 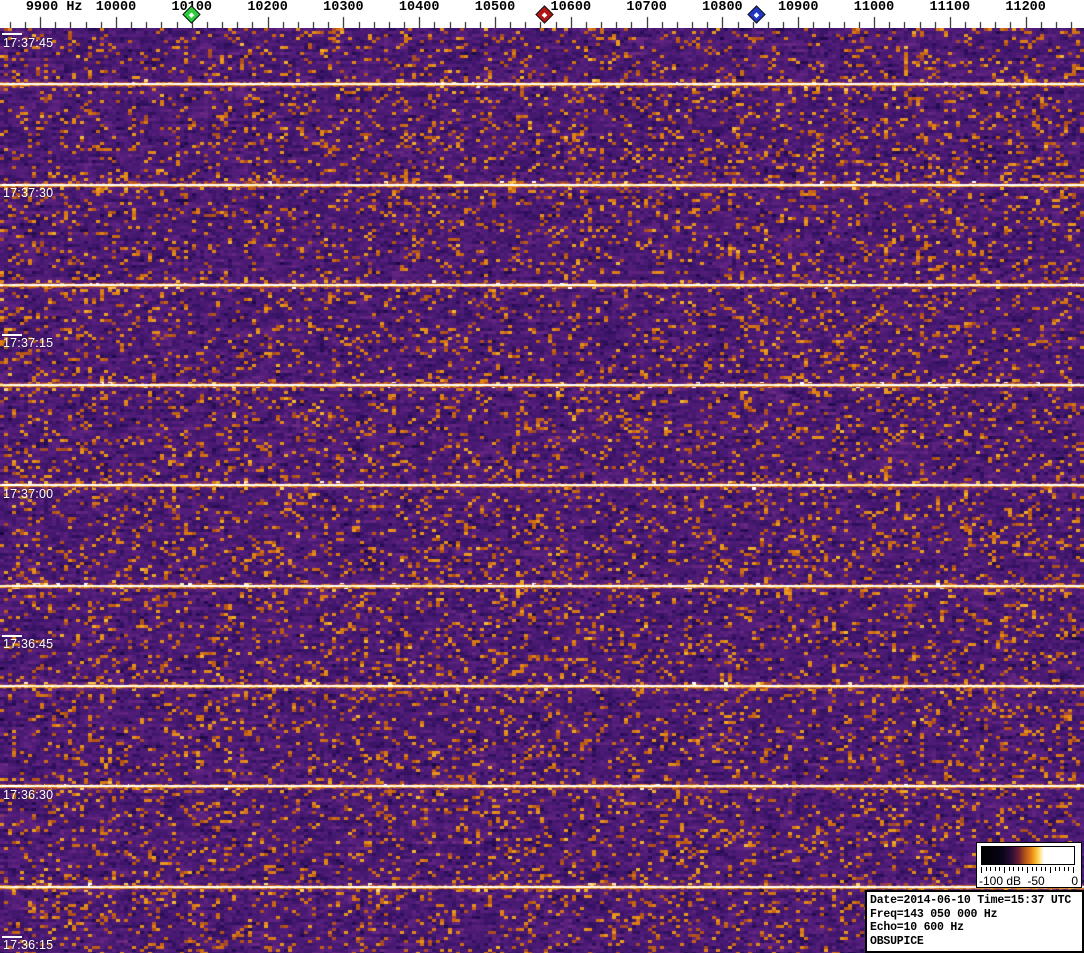 I want to click on time-label: 17:37:45, so click(x=28, y=42).